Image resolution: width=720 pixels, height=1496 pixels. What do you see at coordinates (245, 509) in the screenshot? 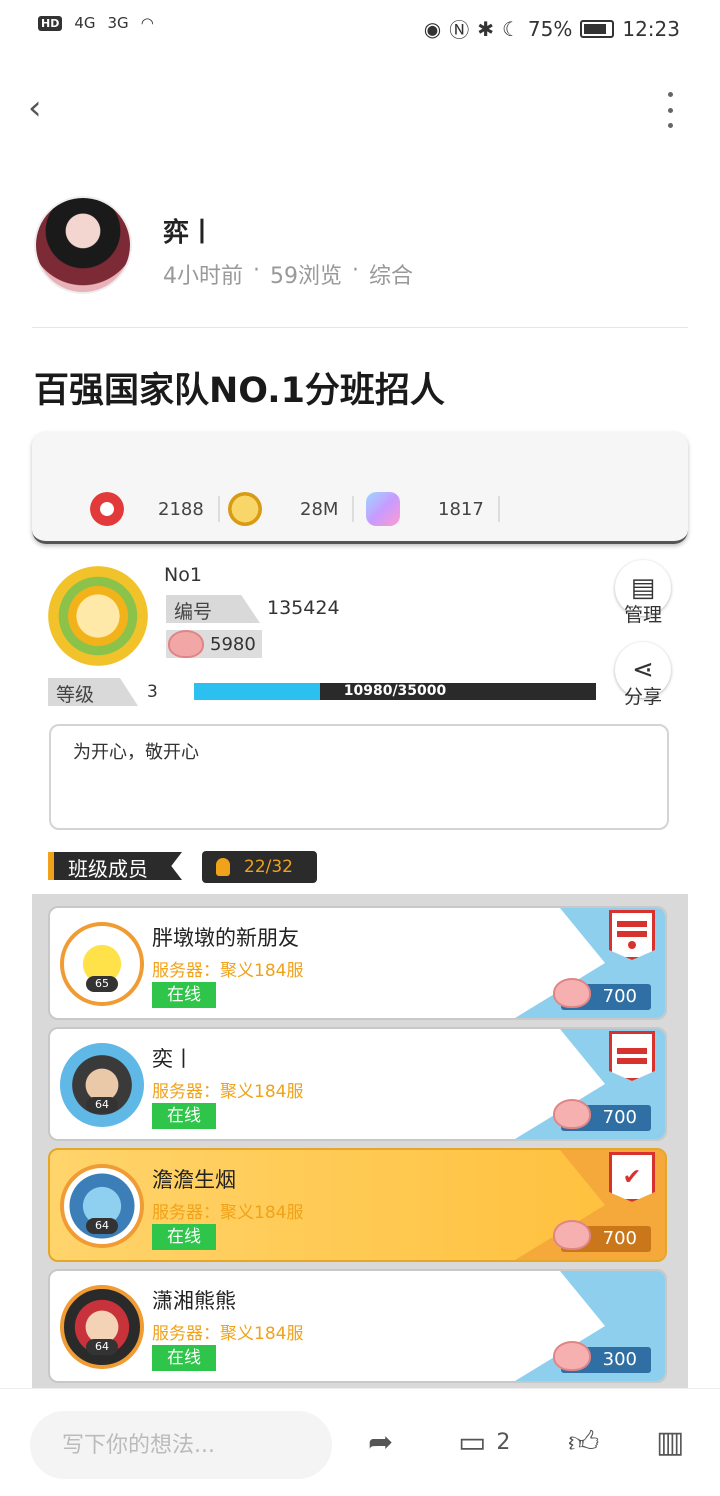
I see `gold-coin-icon` at bounding box center [245, 509].